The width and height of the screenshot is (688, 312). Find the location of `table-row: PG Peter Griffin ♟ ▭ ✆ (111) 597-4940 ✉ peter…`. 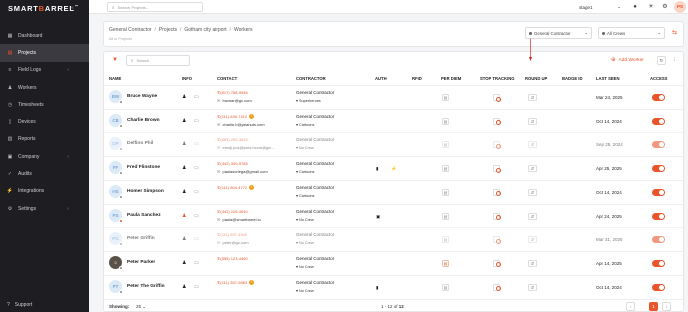

table-row: PG Peter Griffin ♟ ▭ ✆ (111) 597-4940 ✉ peter… is located at coordinates (393, 239).